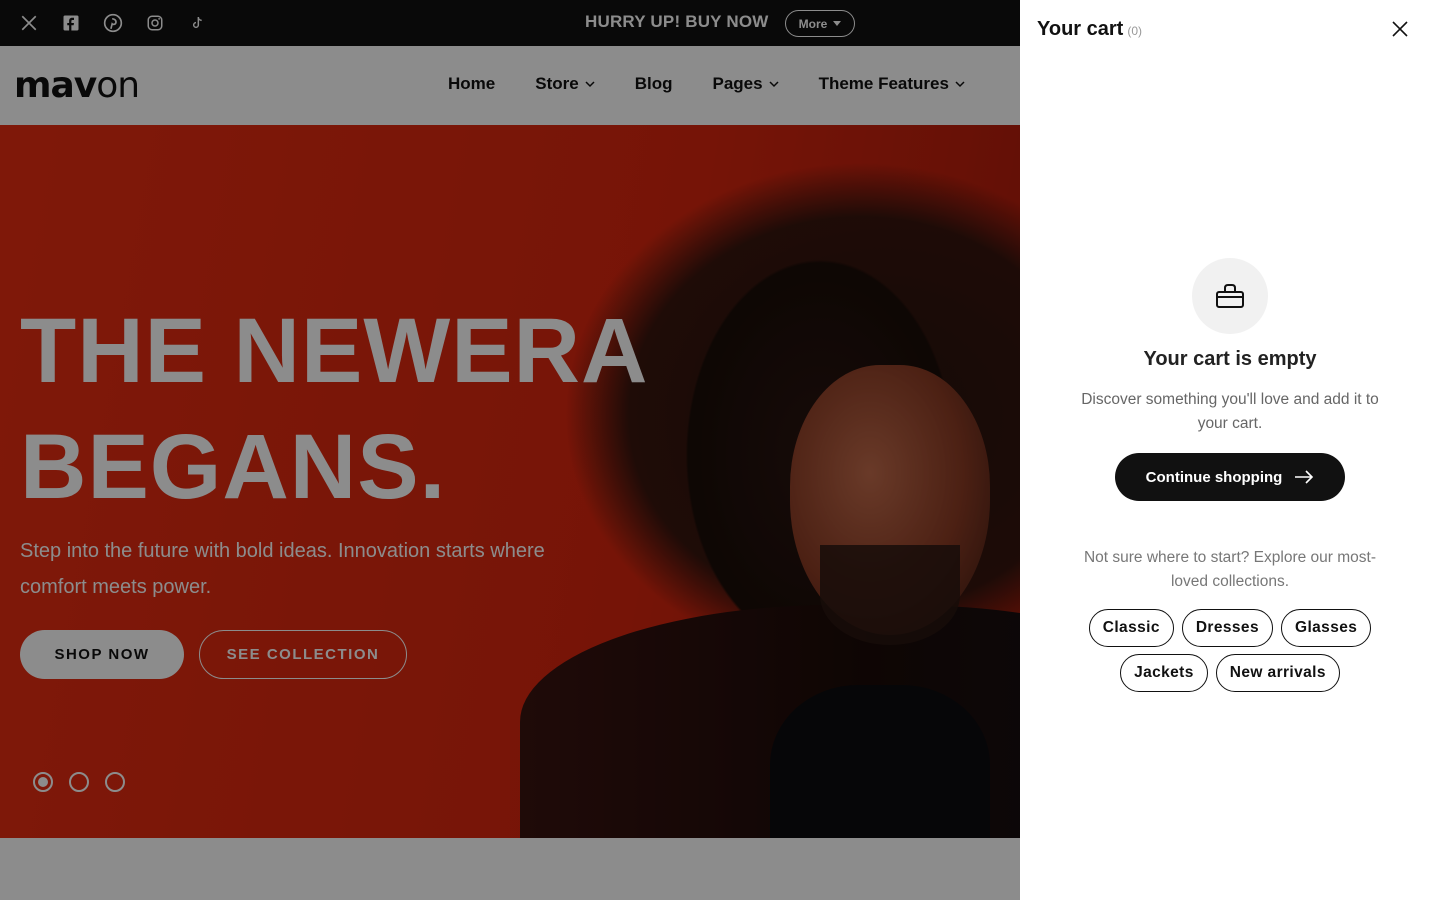  I want to click on close-cart-button, so click(1400, 29).